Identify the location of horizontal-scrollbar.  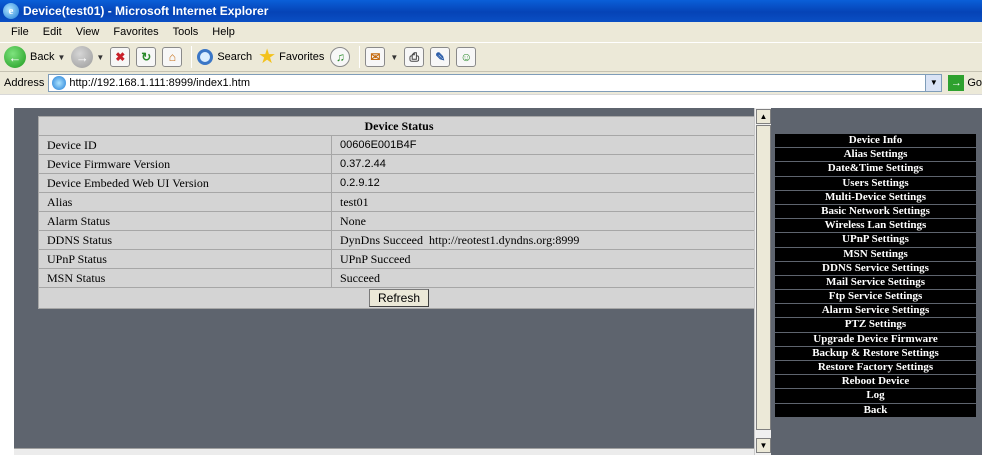
(384, 451).